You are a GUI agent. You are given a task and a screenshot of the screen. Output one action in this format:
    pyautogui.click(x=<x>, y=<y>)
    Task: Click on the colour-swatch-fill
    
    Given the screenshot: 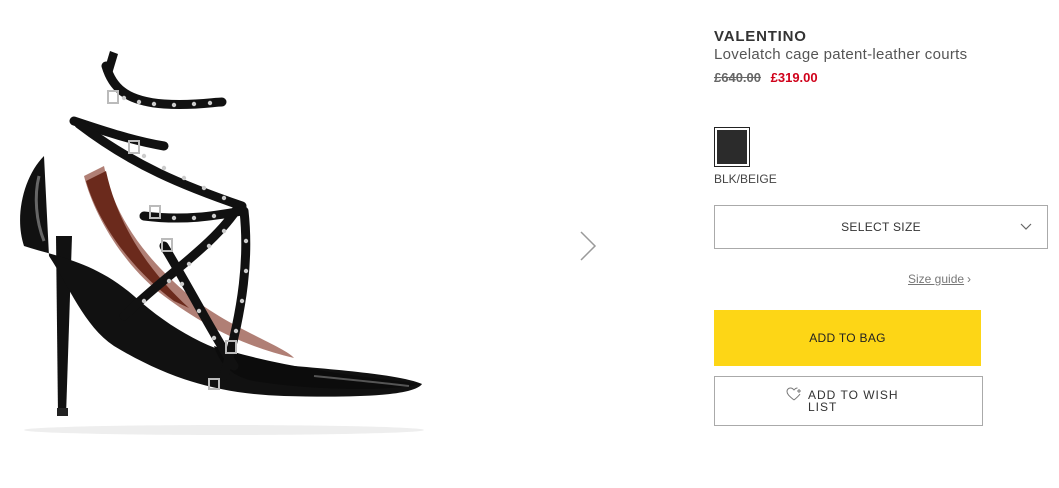 What is the action you would take?
    pyautogui.click(x=732, y=147)
    